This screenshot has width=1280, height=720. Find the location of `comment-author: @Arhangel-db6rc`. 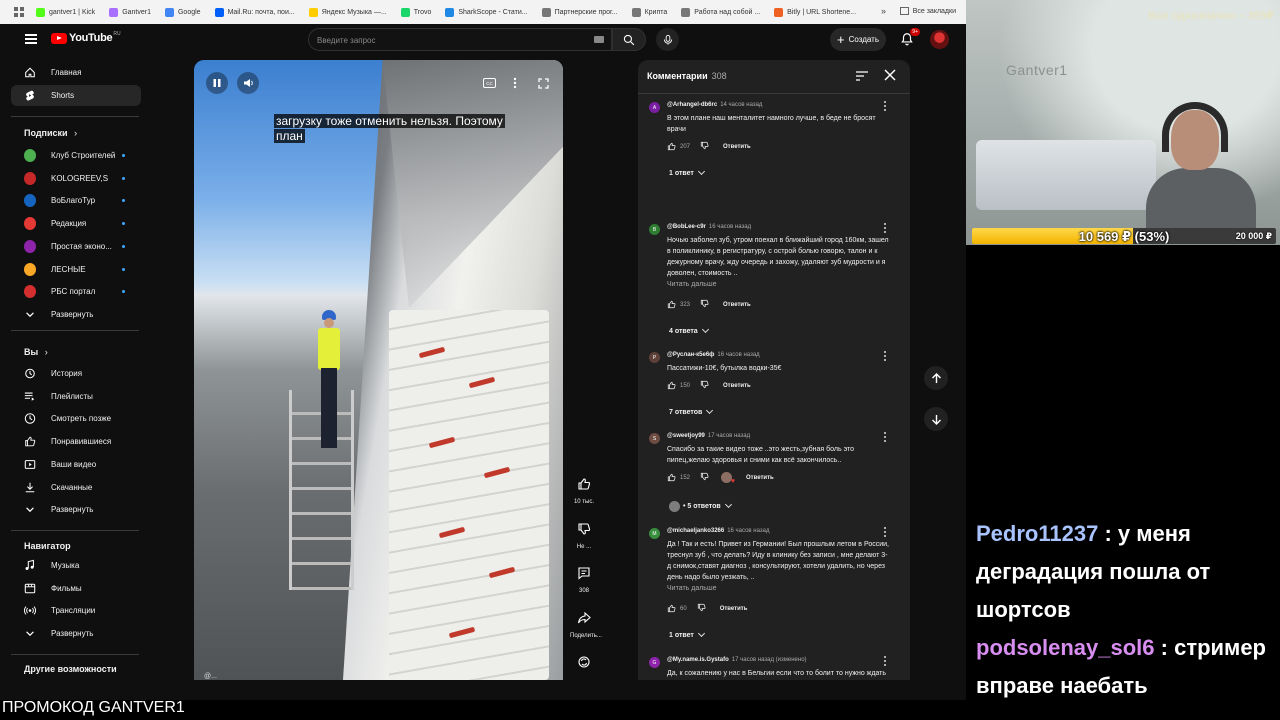

comment-author: @Arhangel-db6rc is located at coordinates (692, 105).